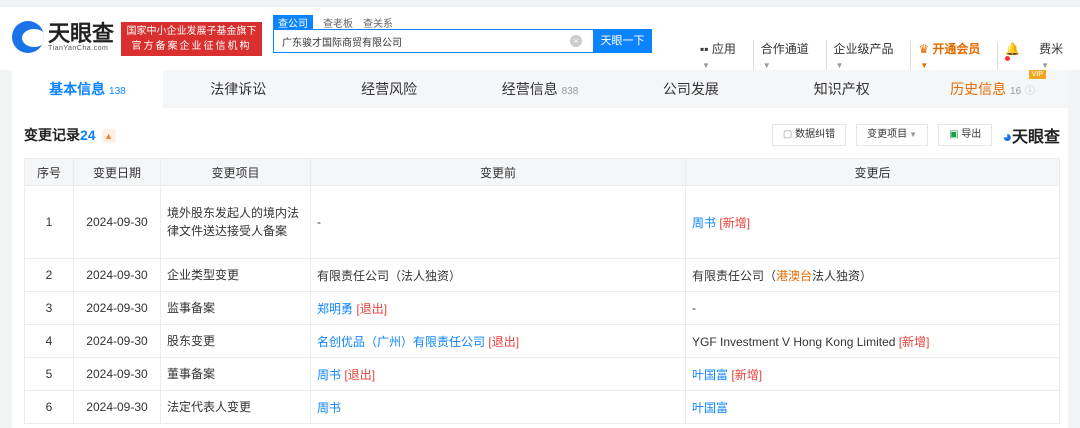 The width and height of the screenshot is (1080, 428). I want to click on tab-legal: 法律诉讼, so click(238, 89).